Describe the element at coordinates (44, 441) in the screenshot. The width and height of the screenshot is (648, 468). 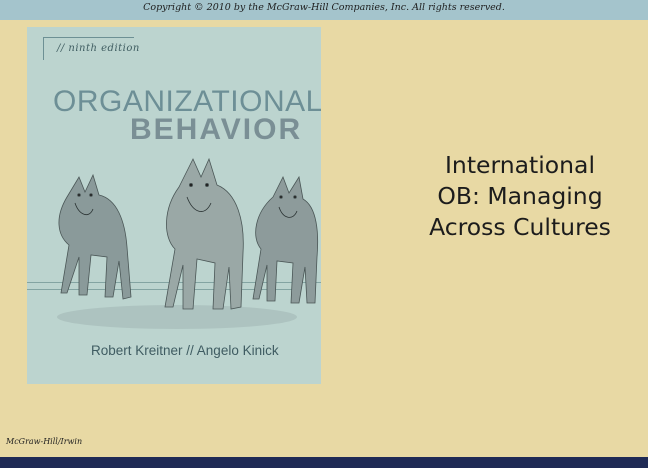
I see `publisher-label: McGraw-Hill/Irwin` at that location.